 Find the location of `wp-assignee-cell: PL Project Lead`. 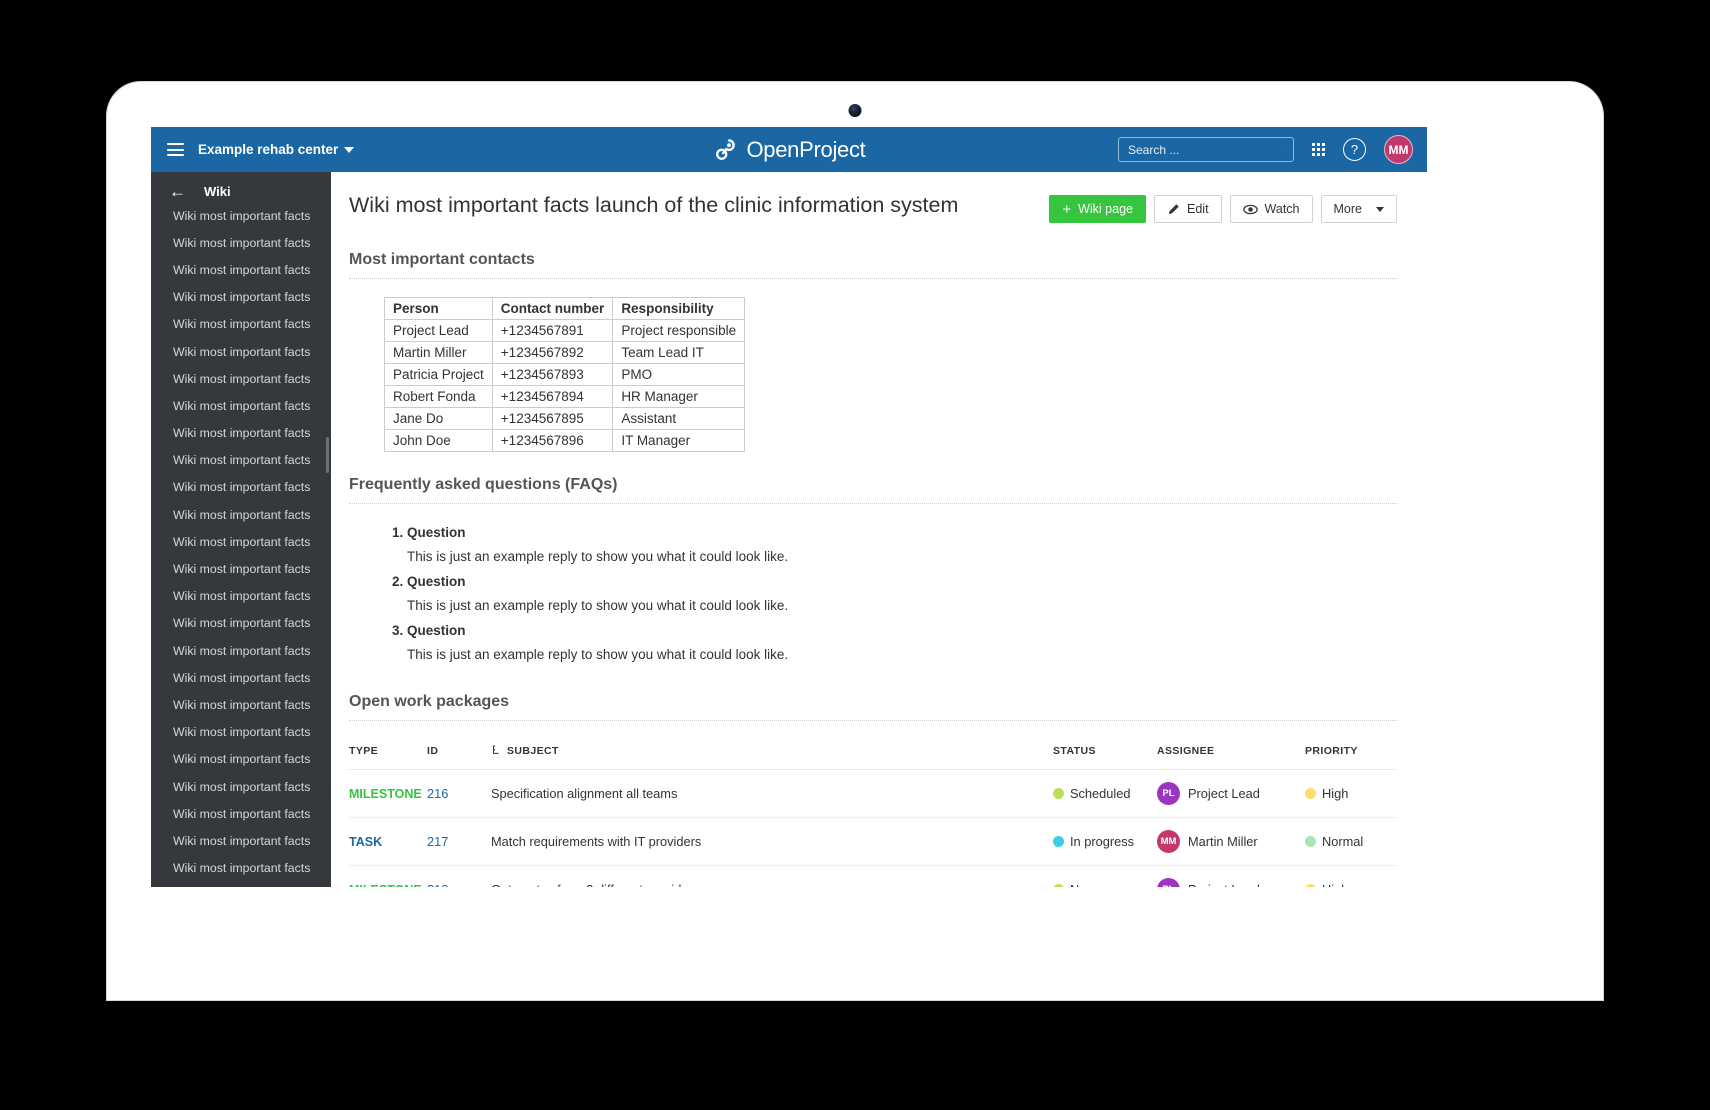

wp-assignee-cell: PL Project Lead is located at coordinates (1231, 793).